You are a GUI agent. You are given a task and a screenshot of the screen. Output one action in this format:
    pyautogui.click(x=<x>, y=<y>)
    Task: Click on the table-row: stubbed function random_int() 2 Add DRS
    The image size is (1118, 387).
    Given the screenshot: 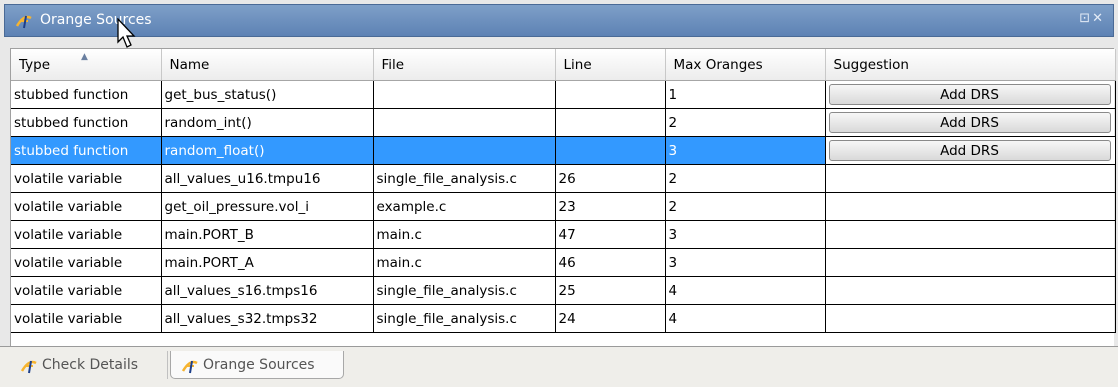 What is the action you would take?
    pyautogui.click(x=563, y=122)
    